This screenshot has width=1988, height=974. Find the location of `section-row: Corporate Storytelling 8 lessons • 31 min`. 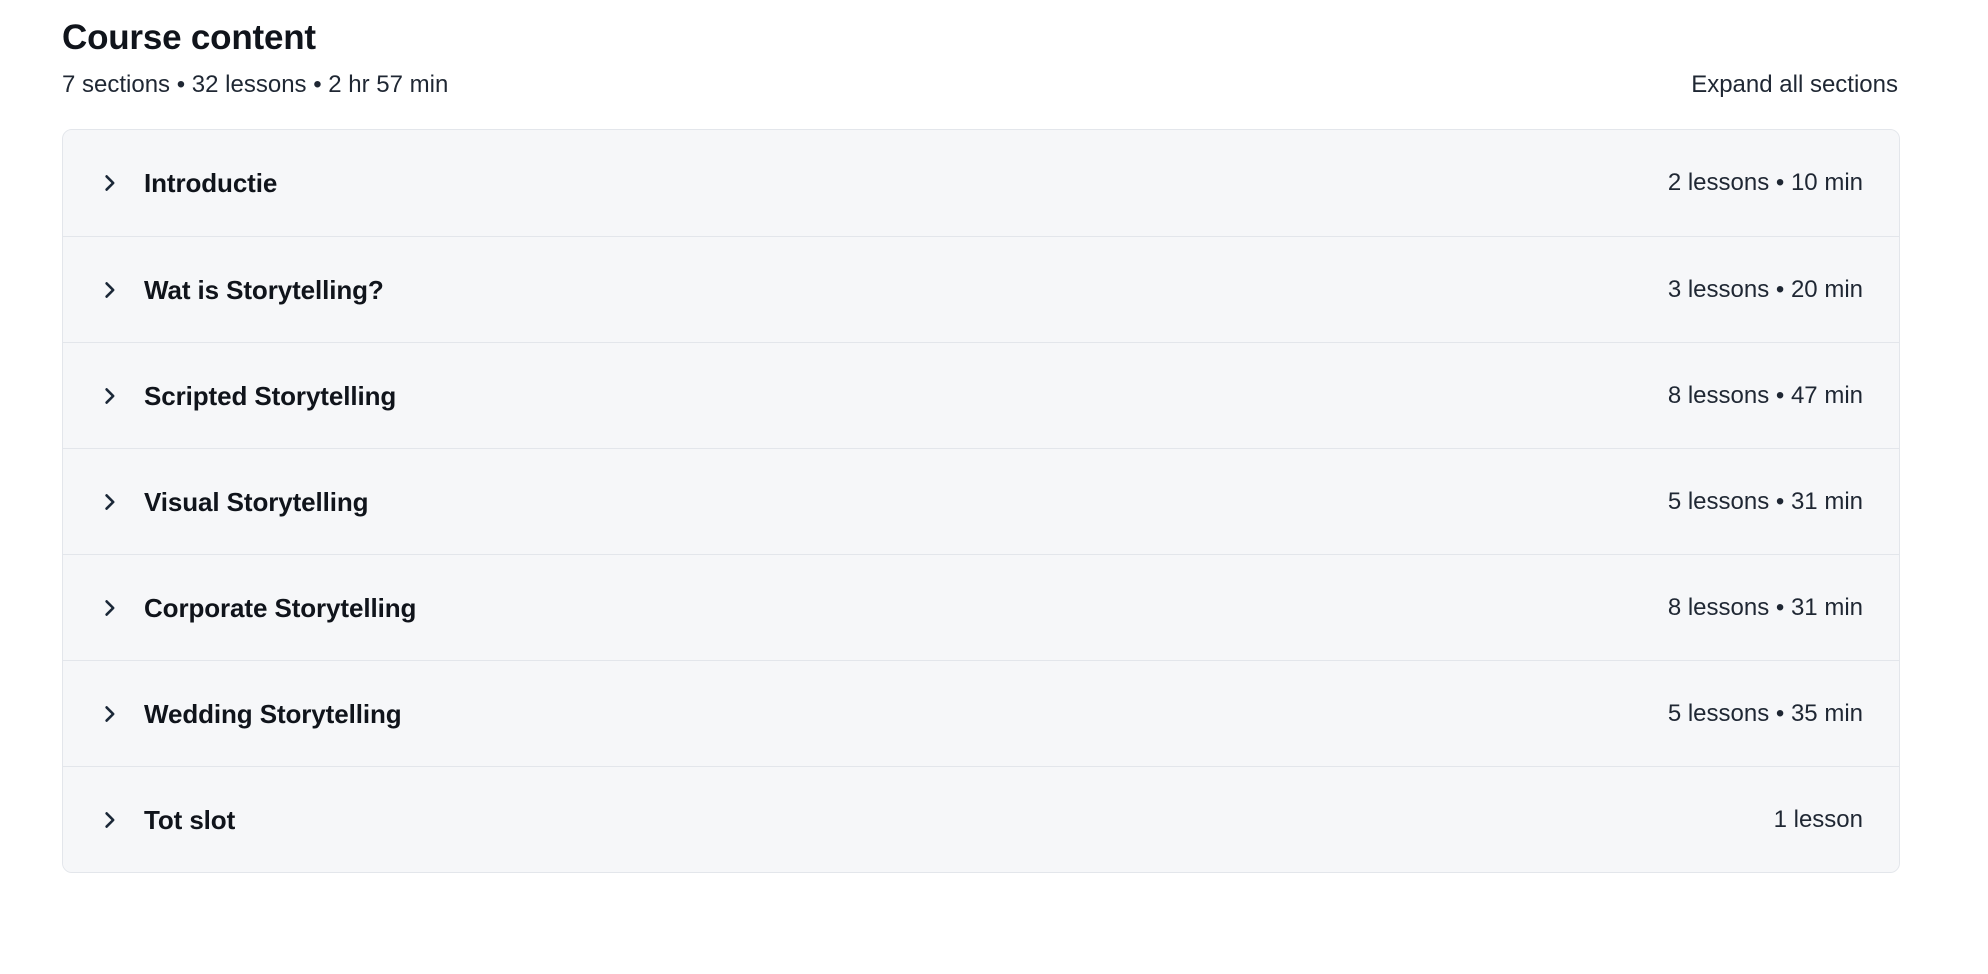

section-row: Corporate Storytelling 8 lessons • 31 min is located at coordinates (981, 607).